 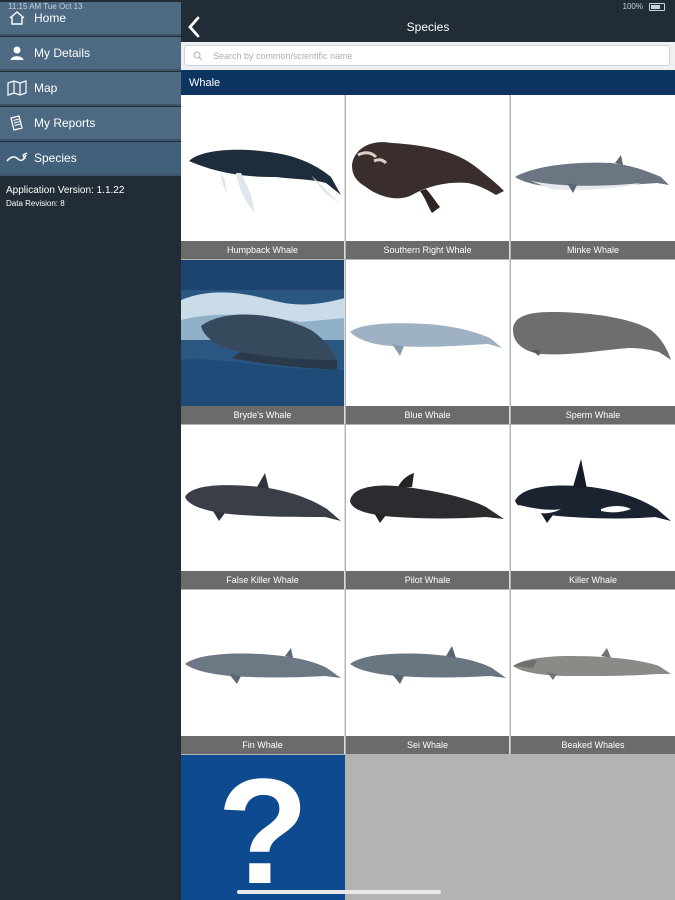 I want to click on species-name: Beaked Whales, so click(x=593, y=745).